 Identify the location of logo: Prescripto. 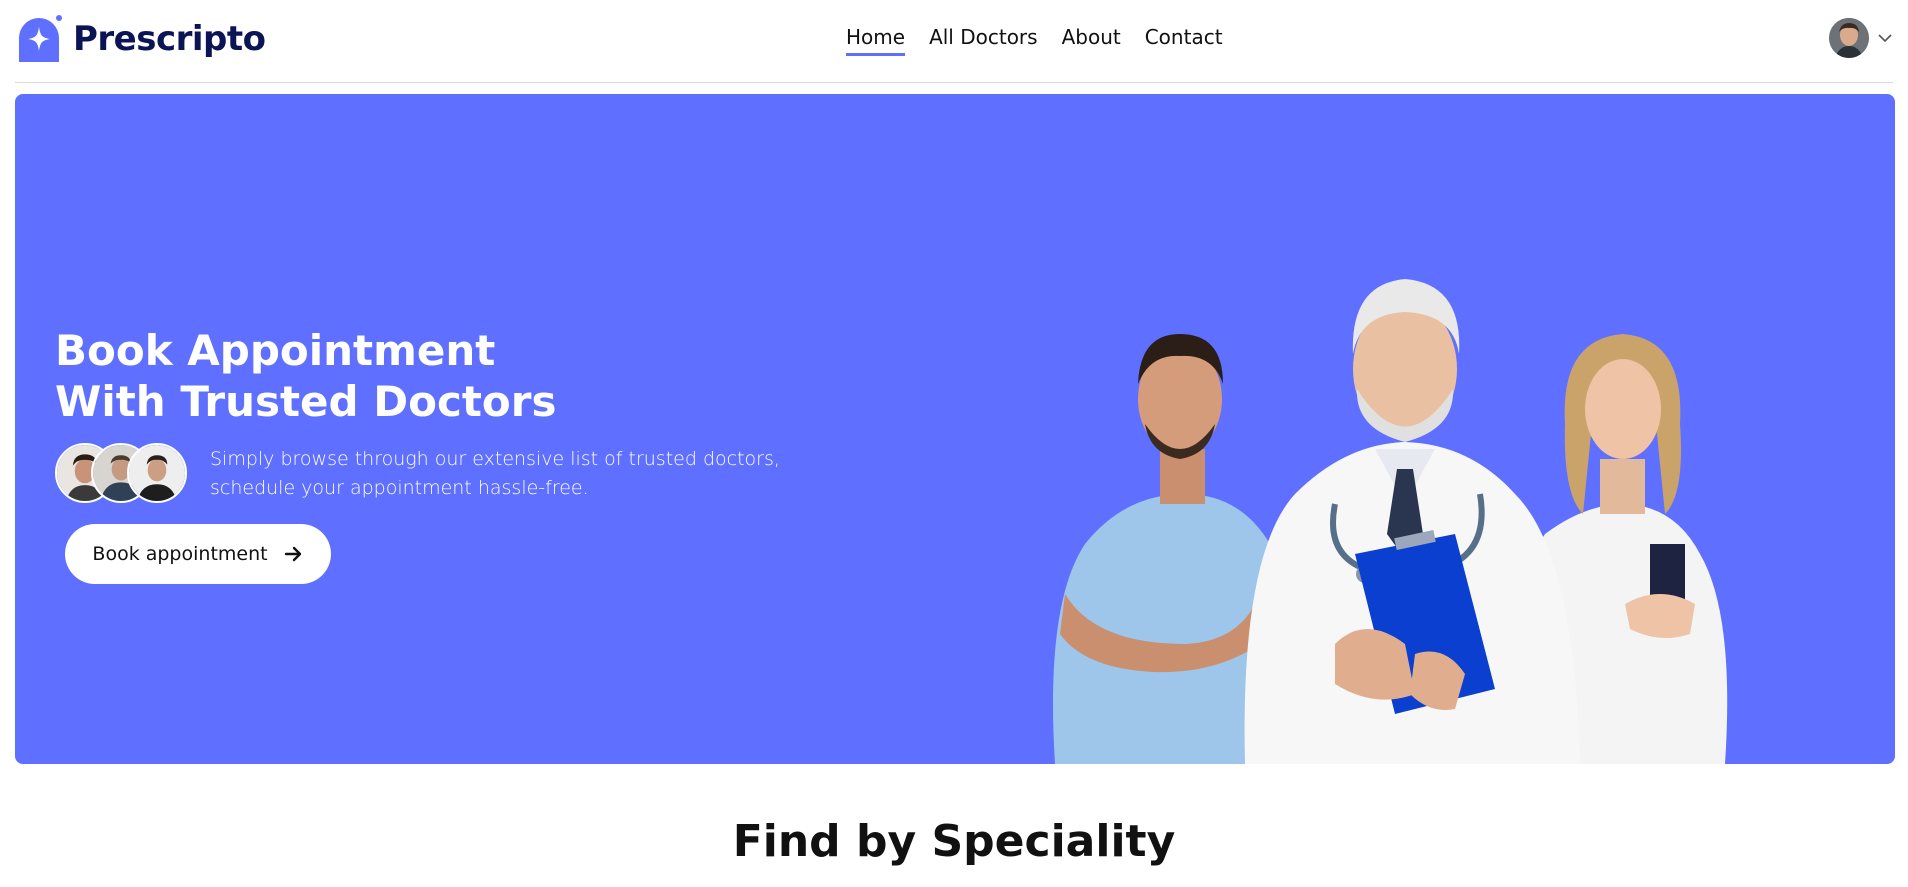
(140, 39).